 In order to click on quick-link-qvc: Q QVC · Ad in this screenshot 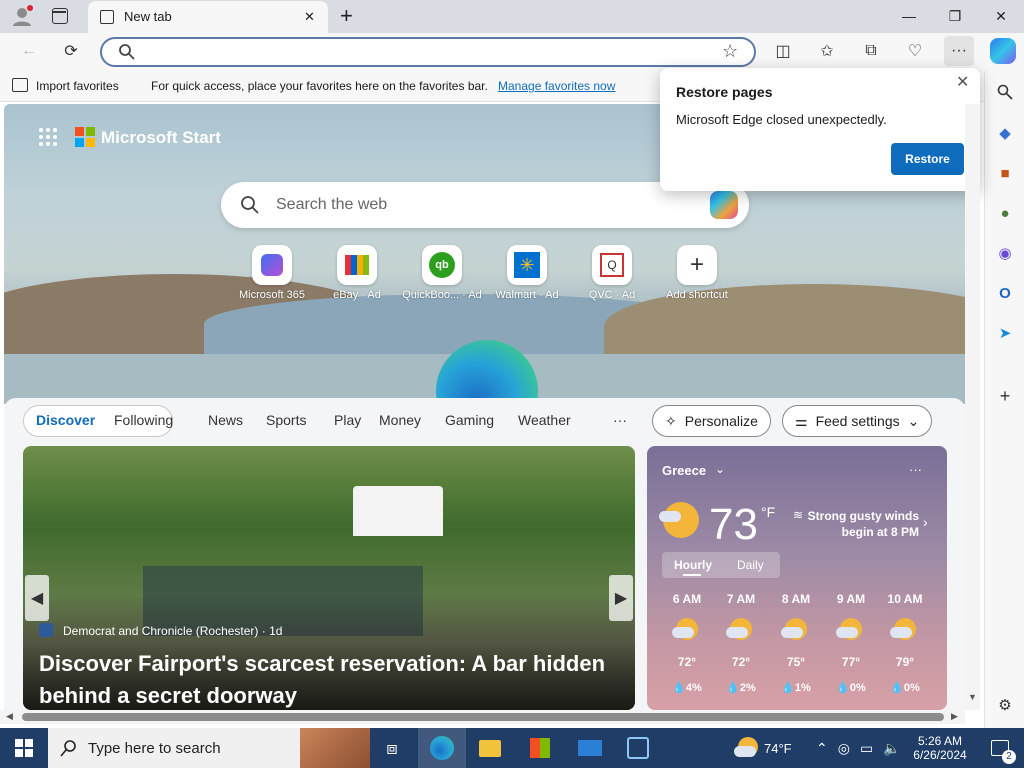, I will do `click(612, 273)`.